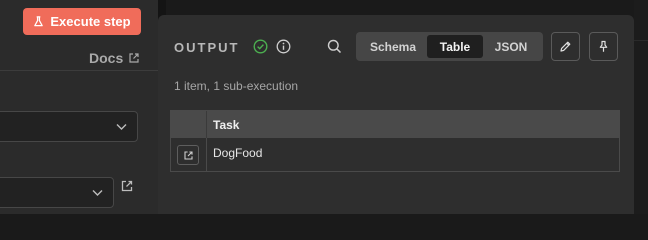  Describe the element at coordinates (393, 46) in the screenshot. I see `tab-schema: Schema` at that location.